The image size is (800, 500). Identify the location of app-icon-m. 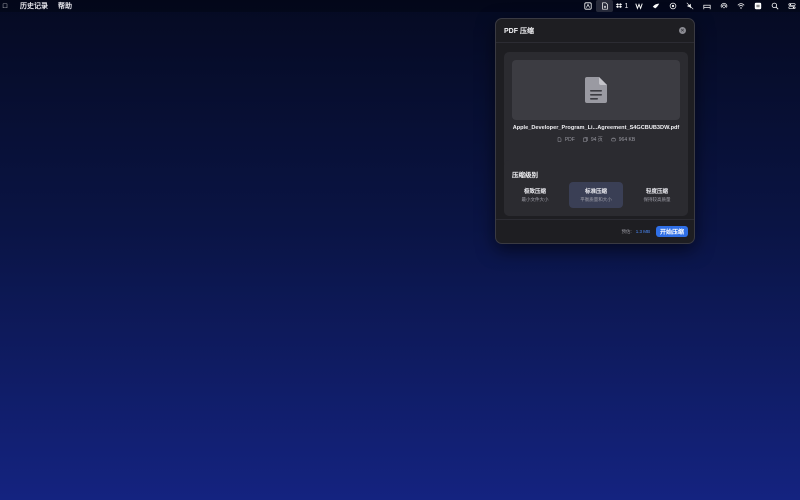
(638, 6).